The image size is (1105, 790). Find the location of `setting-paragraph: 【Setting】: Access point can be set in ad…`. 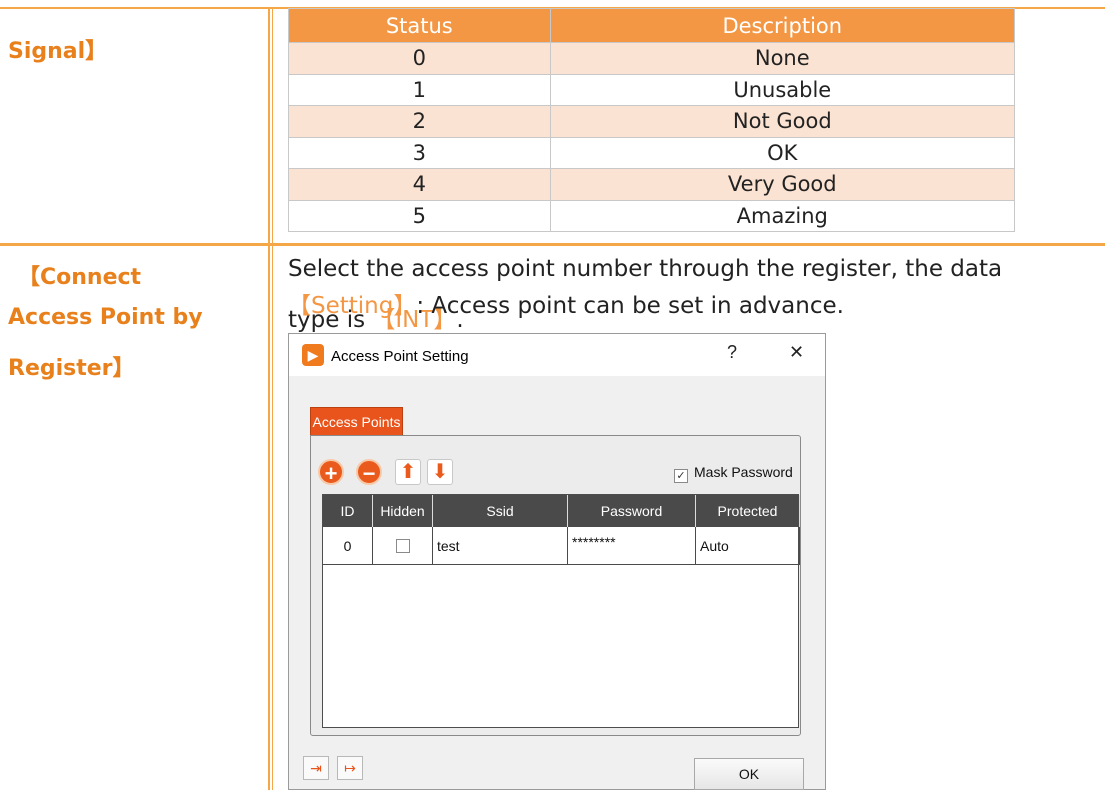

setting-paragraph: 【Setting】: Access point can be set in ad… is located at coordinates (566, 303).